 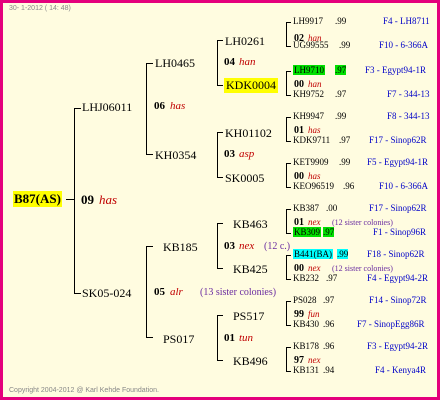 What do you see at coordinates (391, 324) in the screenshot?
I see `leaf-location: F7 - SinopEgg86R` at bounding box center [391, 324].